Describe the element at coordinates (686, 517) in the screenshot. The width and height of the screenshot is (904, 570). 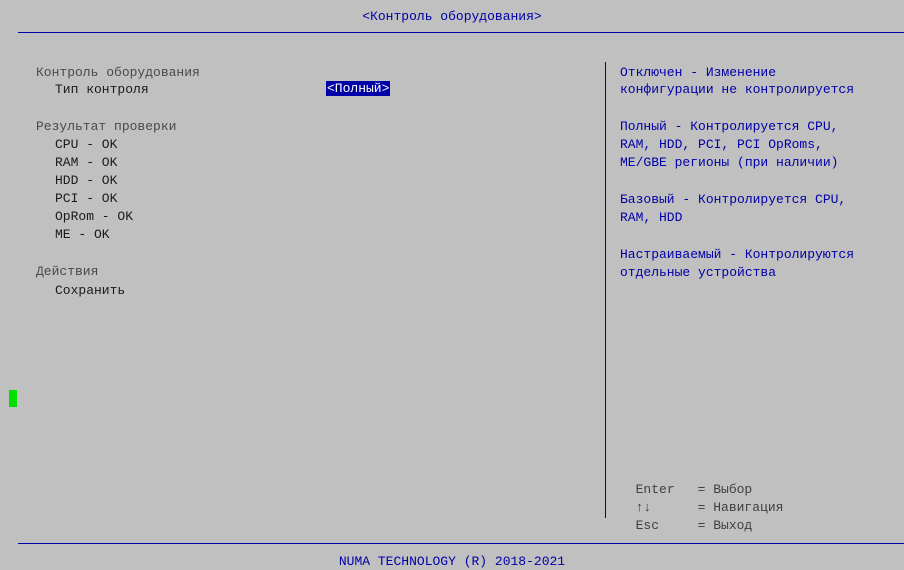
I see `key-hint-esc: Esc = Выход` at that location.